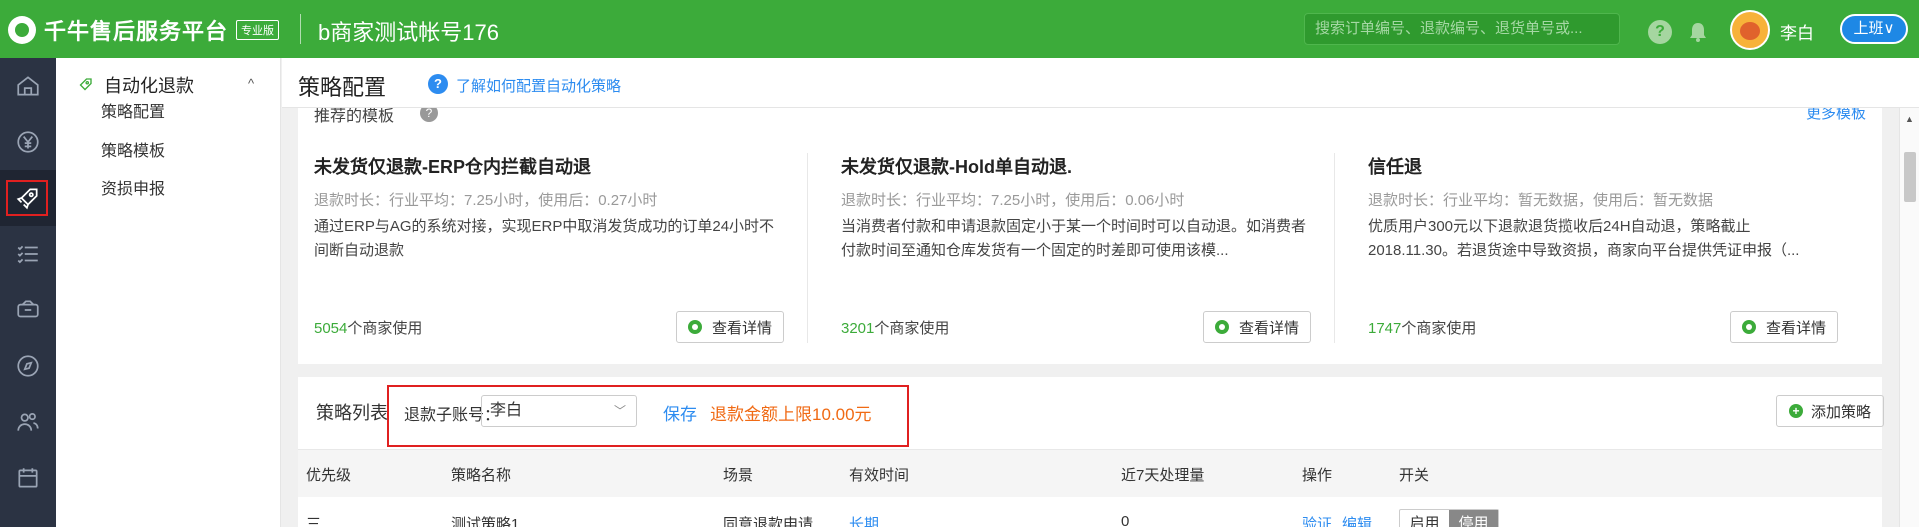 The width and height of the screenshot is (1919, 527). What do you see at coordinates (149, 86) in the screenshot?
I see `sidebar-section-label: 自动化退款` at bounding box center [149, 86].